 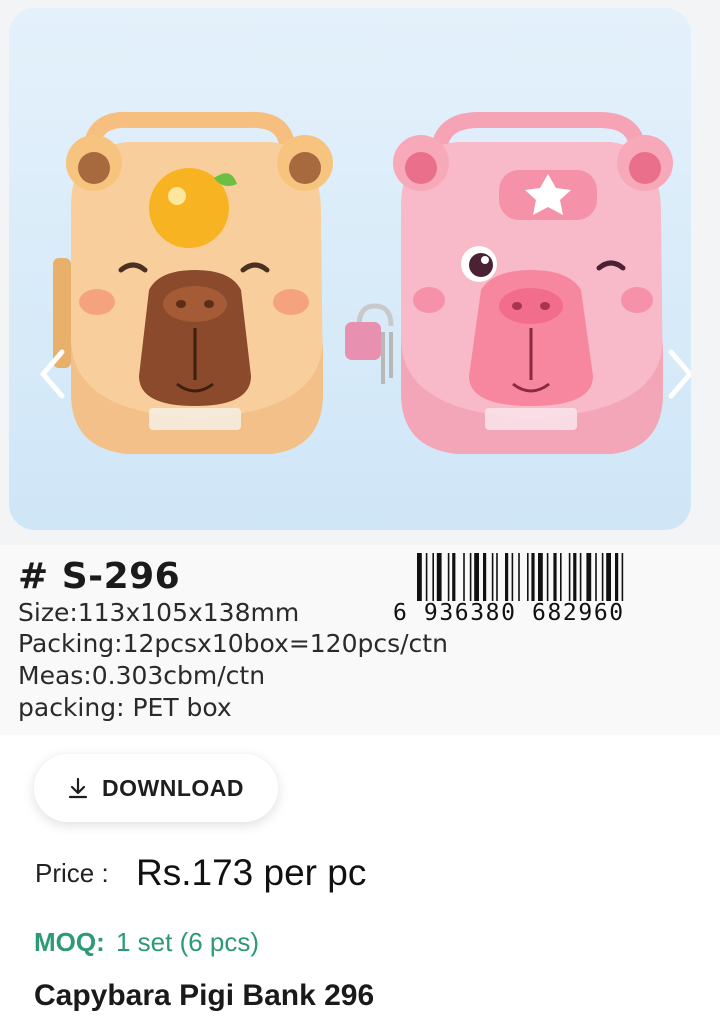 What do you see at coordinates (125, 707) in the screenshot?
I see `product-packing-type: packing: PET box` at bounding box center [125, 707].